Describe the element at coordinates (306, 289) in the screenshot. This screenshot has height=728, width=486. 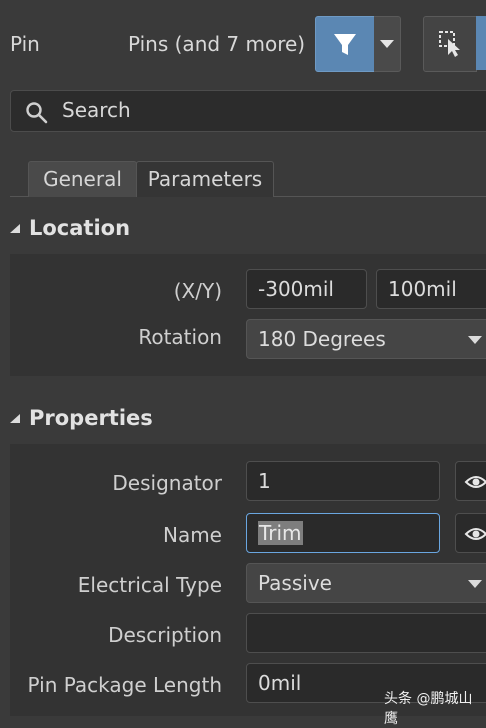
I see `x-location-field: -300mil` at that location.